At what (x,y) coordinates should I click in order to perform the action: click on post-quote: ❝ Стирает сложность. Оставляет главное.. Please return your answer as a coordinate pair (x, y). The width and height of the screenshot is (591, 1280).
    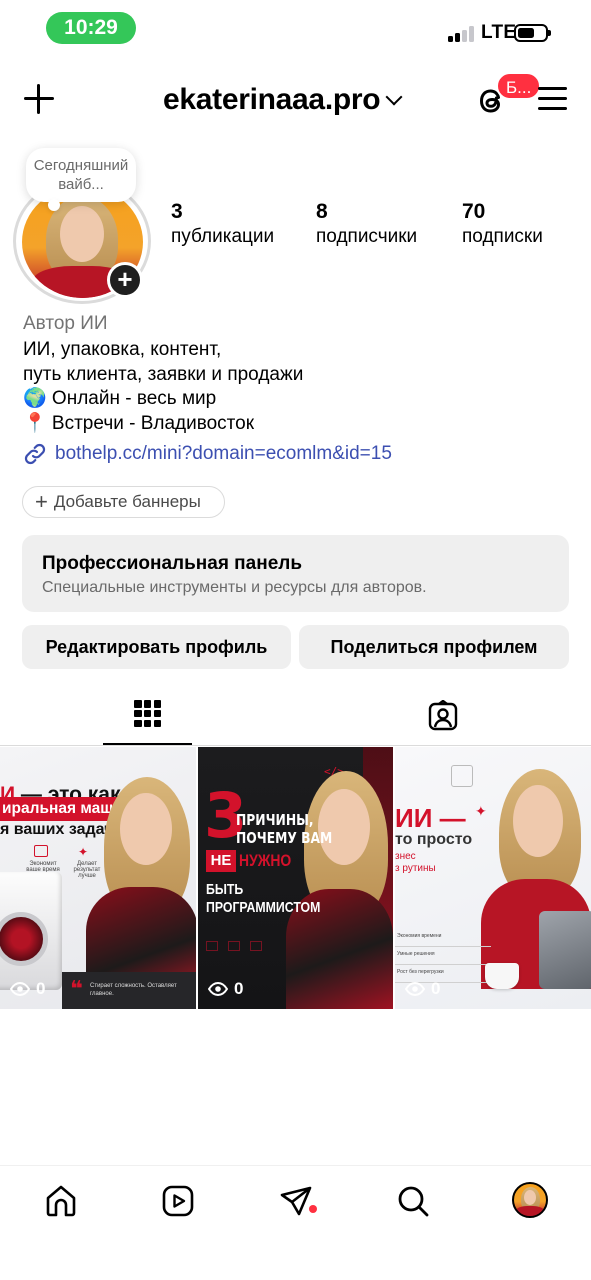
    Looking at the image, I should click on (129, 990).